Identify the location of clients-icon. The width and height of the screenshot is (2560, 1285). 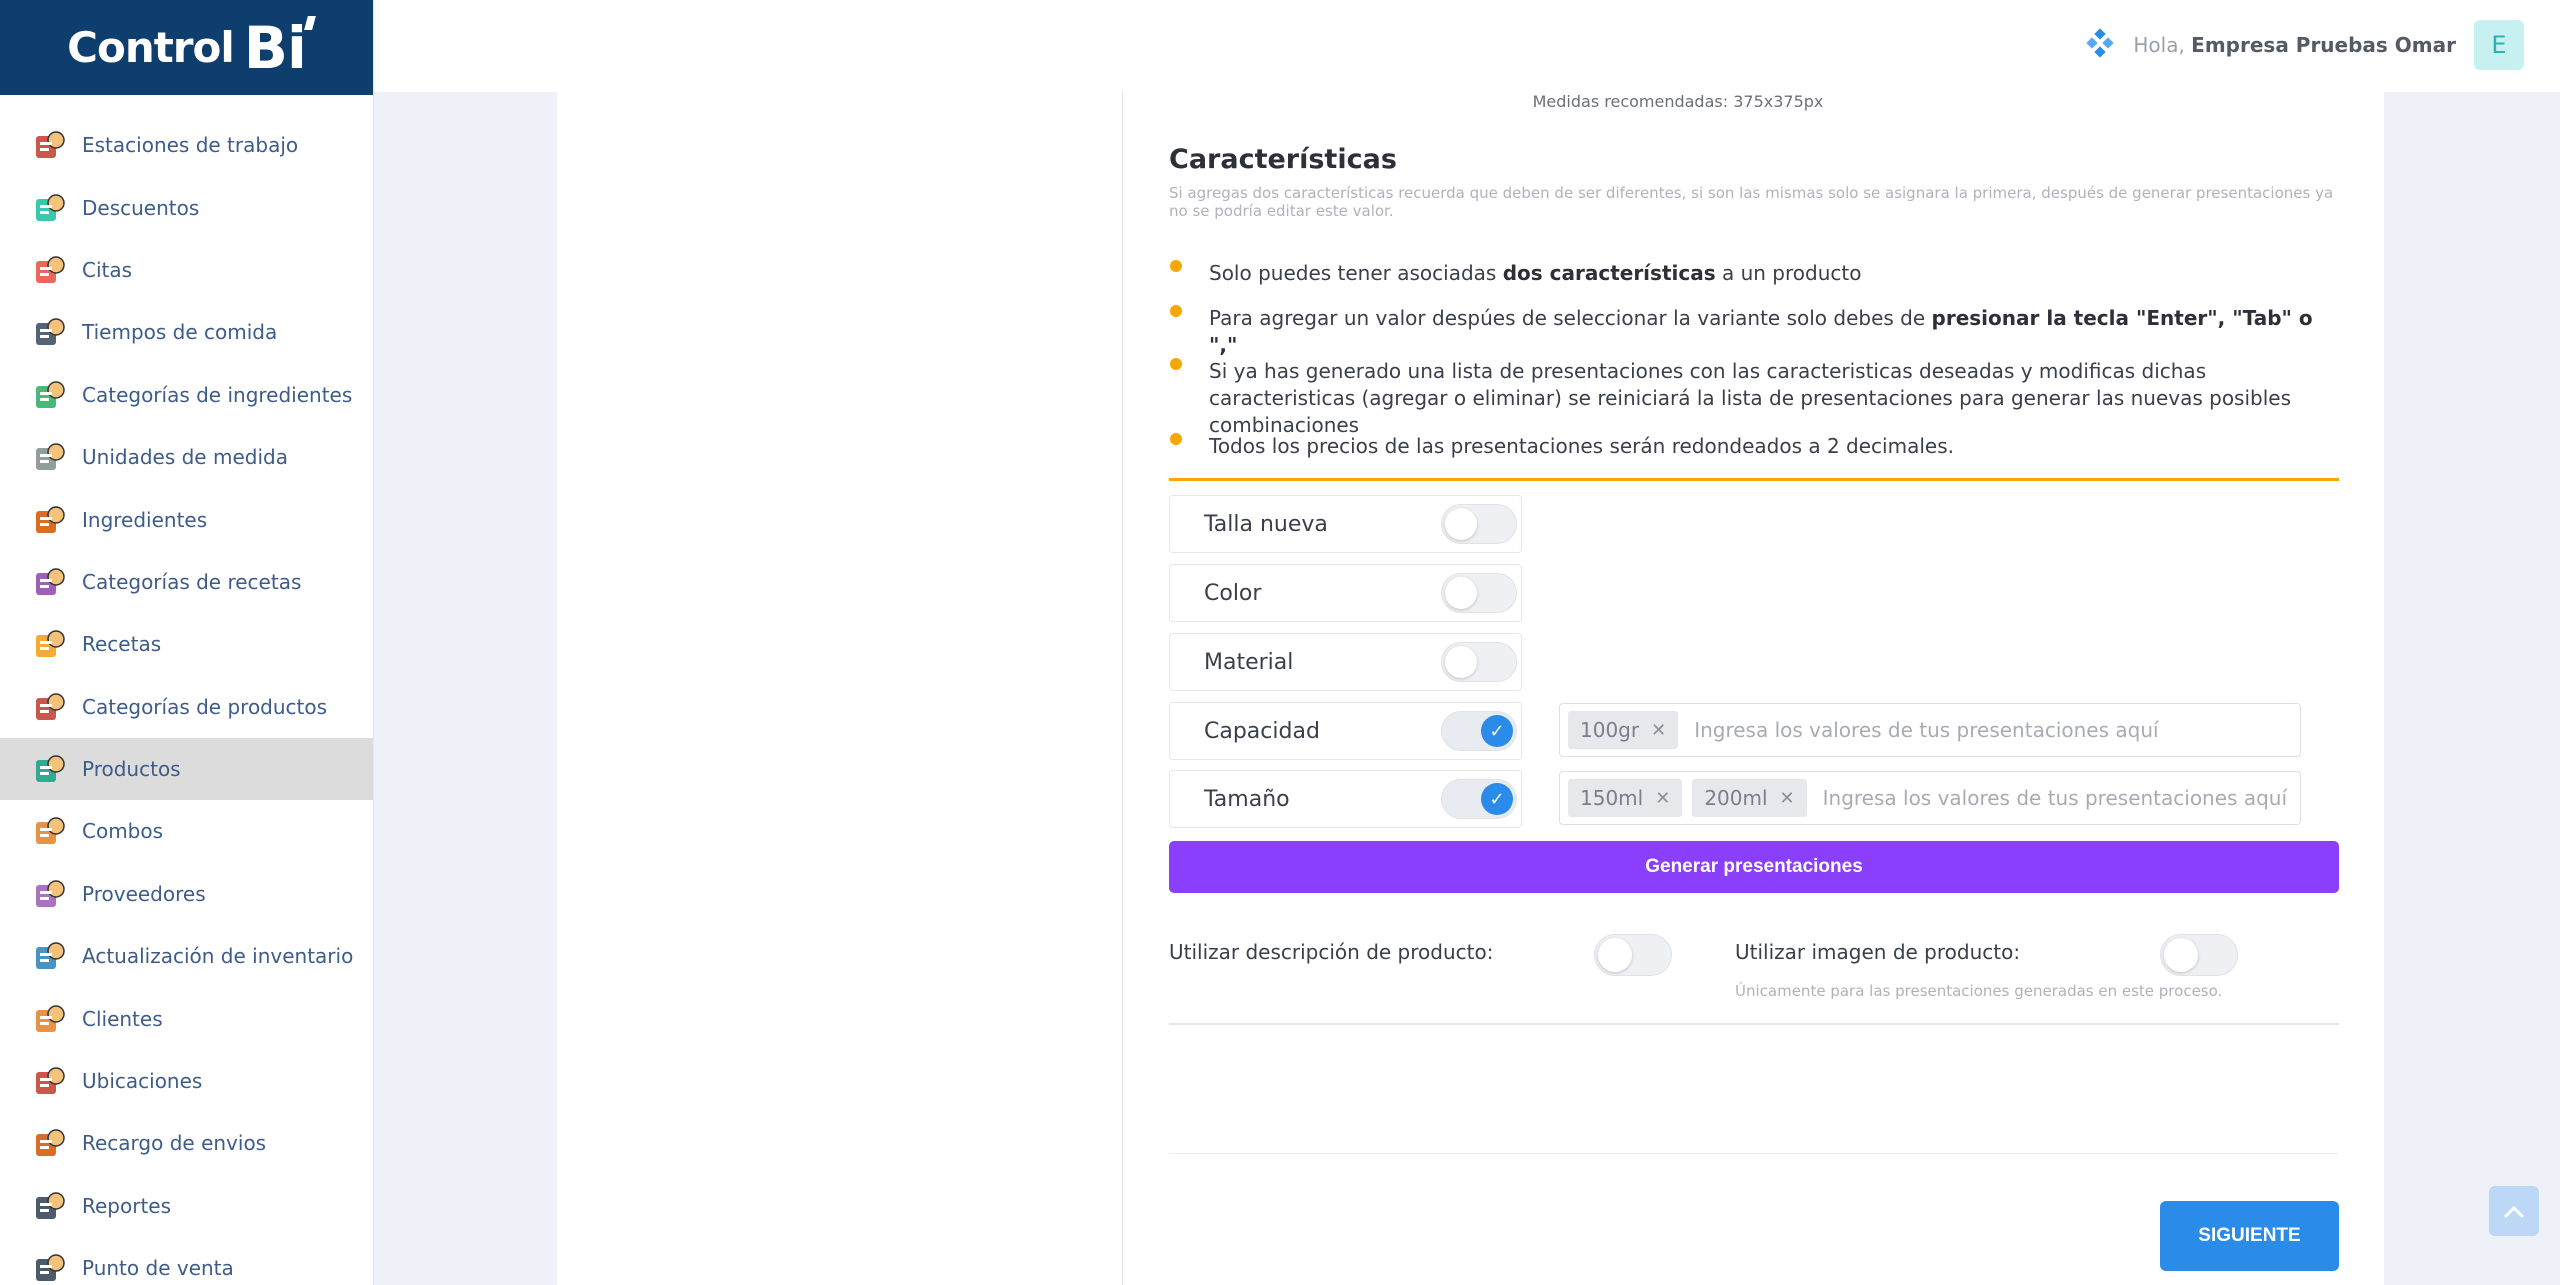
(49, 1019).